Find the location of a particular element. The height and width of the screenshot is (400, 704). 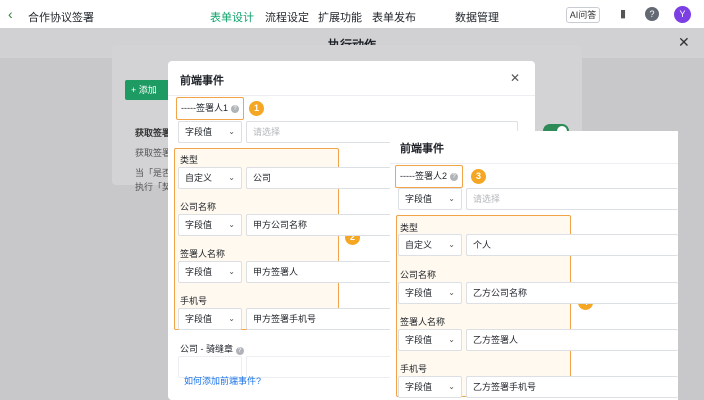

marker-3: 3 is located at coordinates (478, 176).